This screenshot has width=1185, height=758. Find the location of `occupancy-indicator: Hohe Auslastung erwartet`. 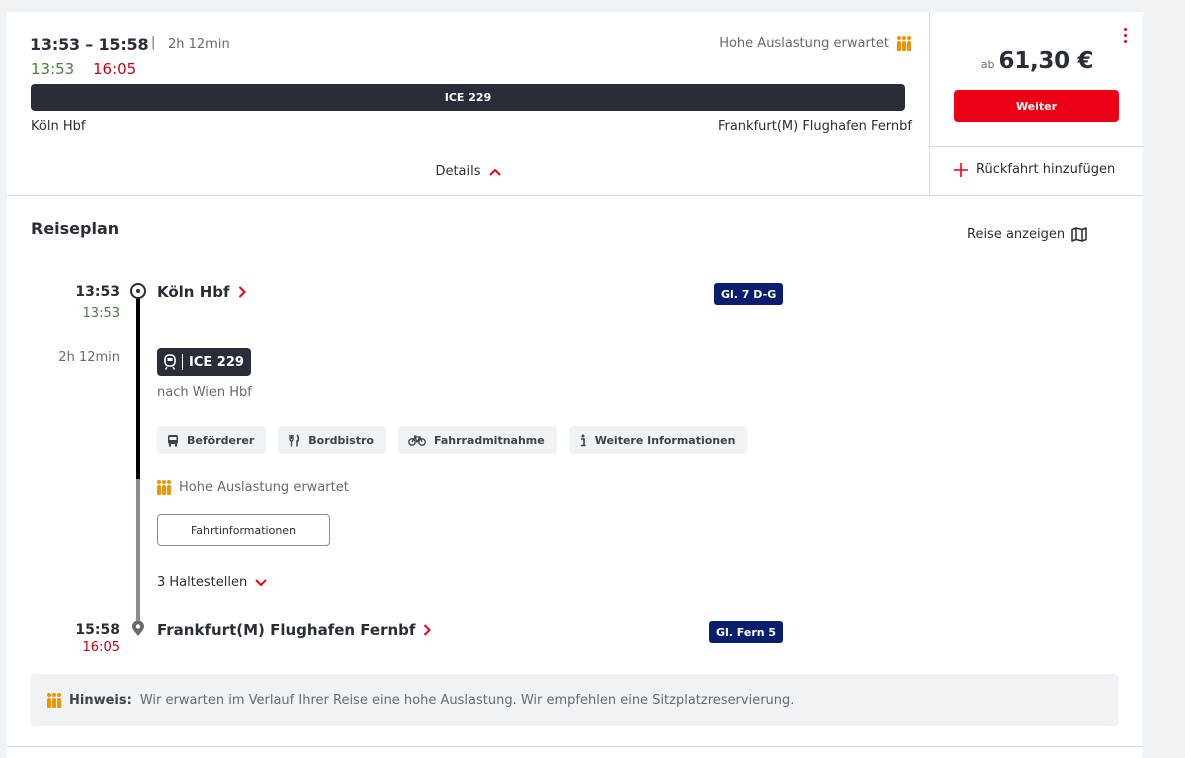

occupancy-indicator: Hohe Auslastung erwartet is located at coordinates (815, 43).